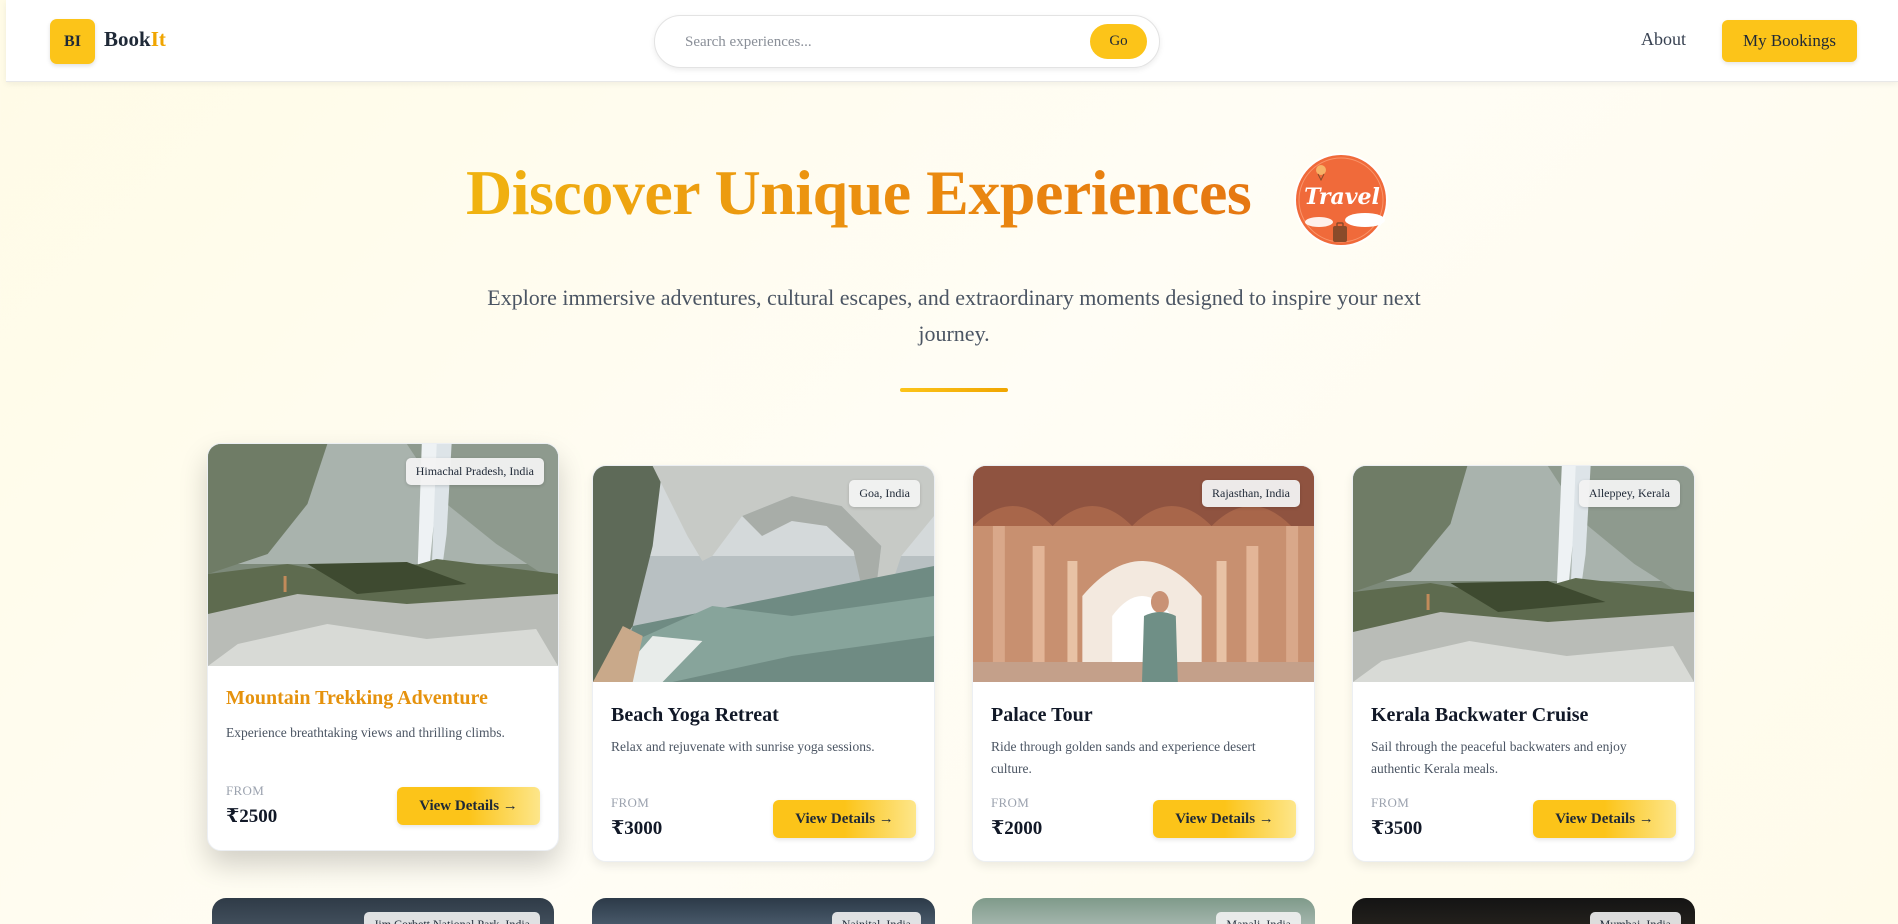 This screenshot has width=1898, height=924. Describe the element at coordinates (1479, 715) in the screenshot. I see `card-title: Kerala Backwater Cruise` at that location.